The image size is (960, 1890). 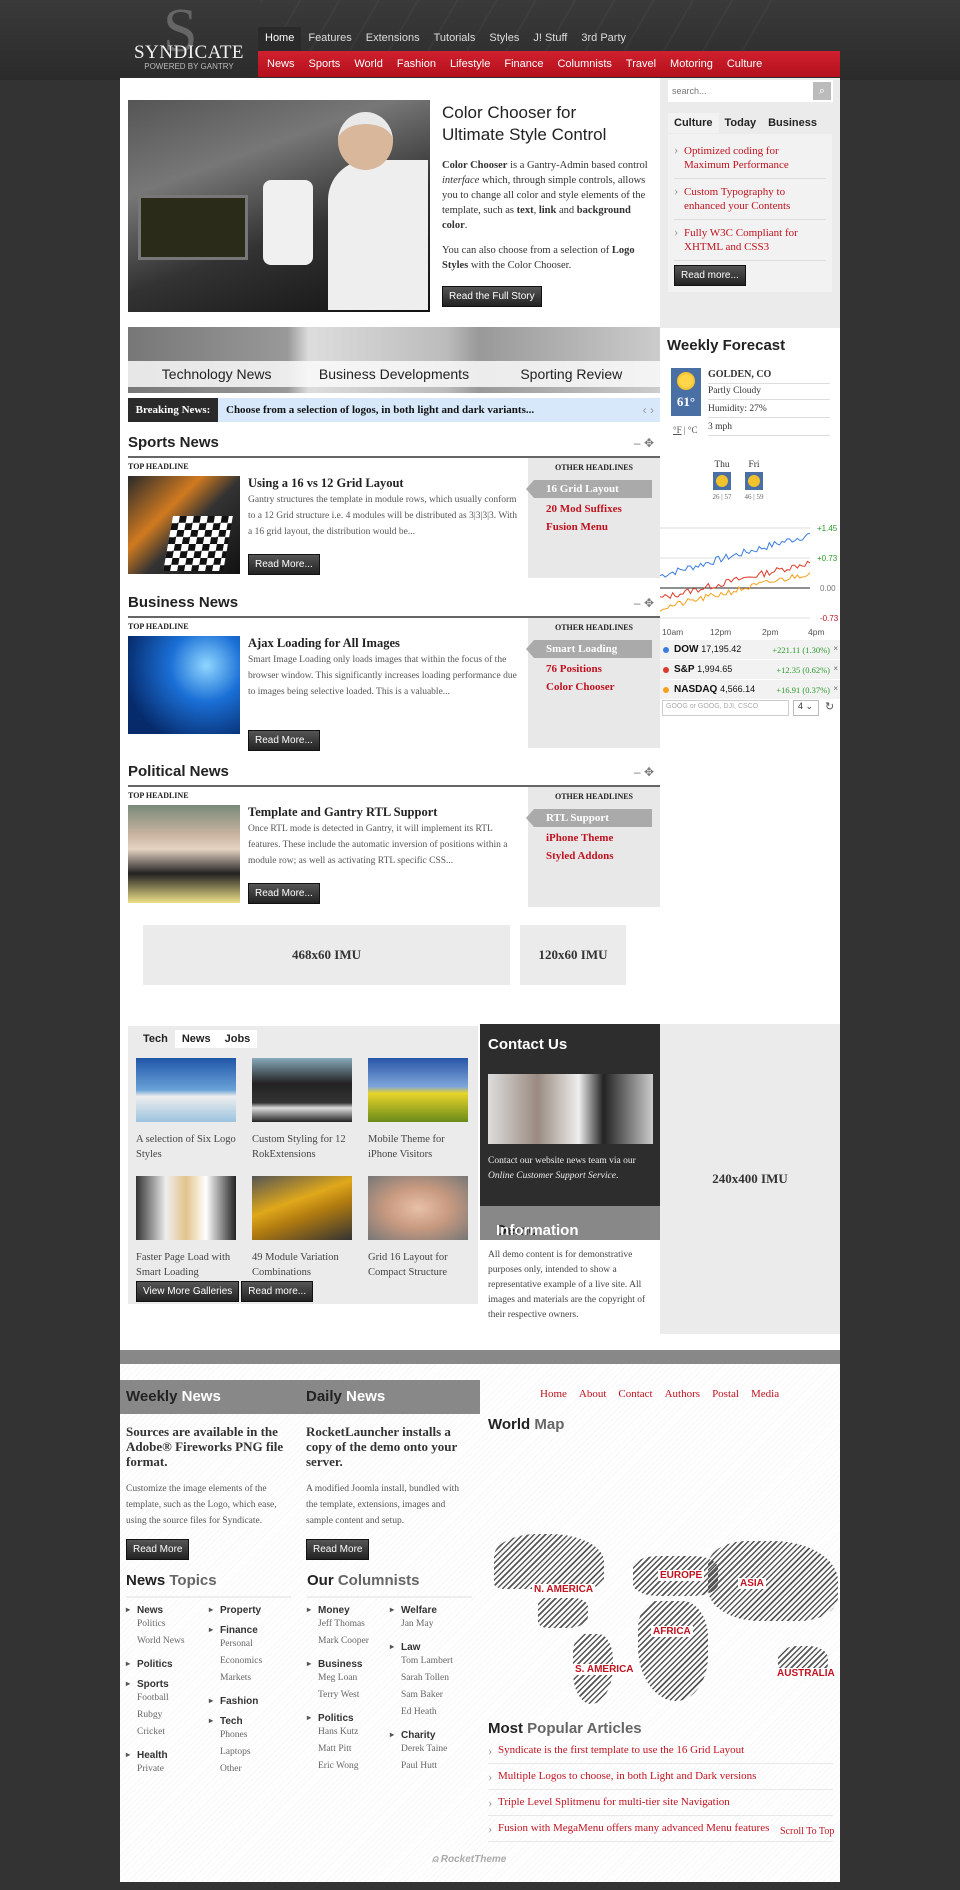 I want to click on topic-link: Rubgy, so click(x=166, y=1715).